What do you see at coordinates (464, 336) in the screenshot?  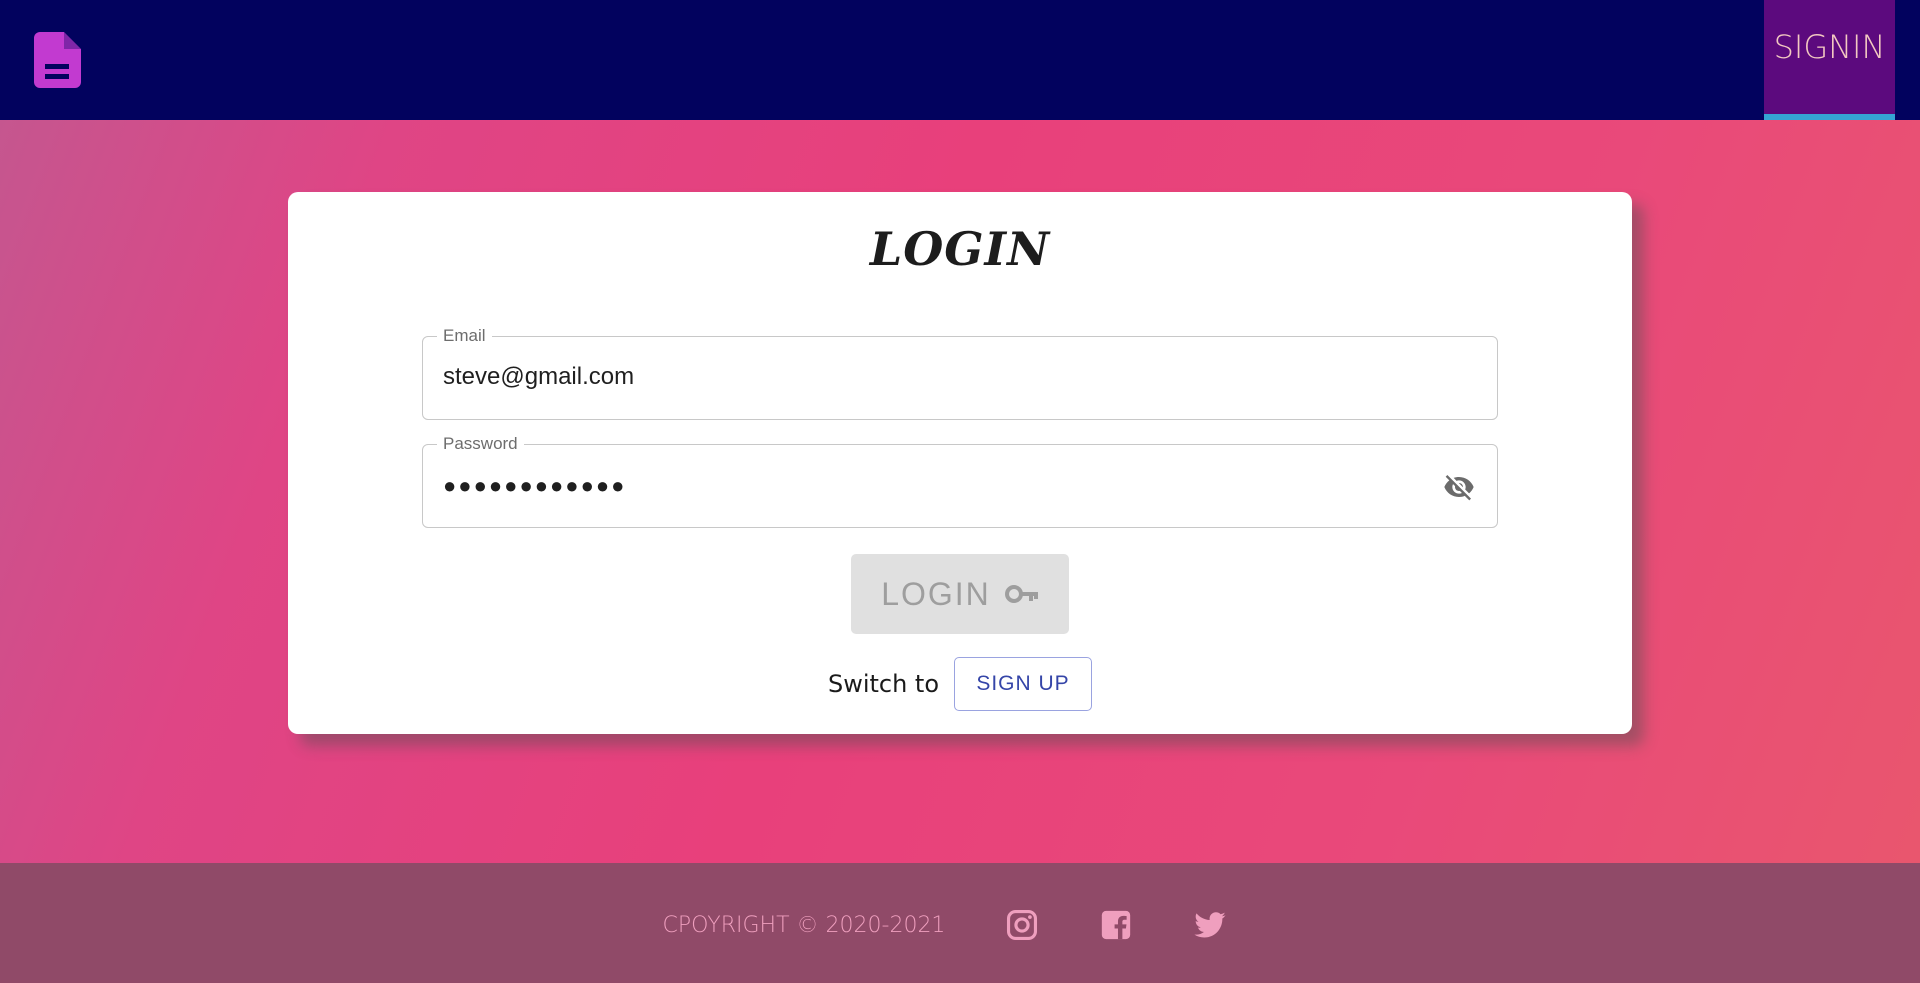 I see `email-label: Email` at bounding box center [464, 336].